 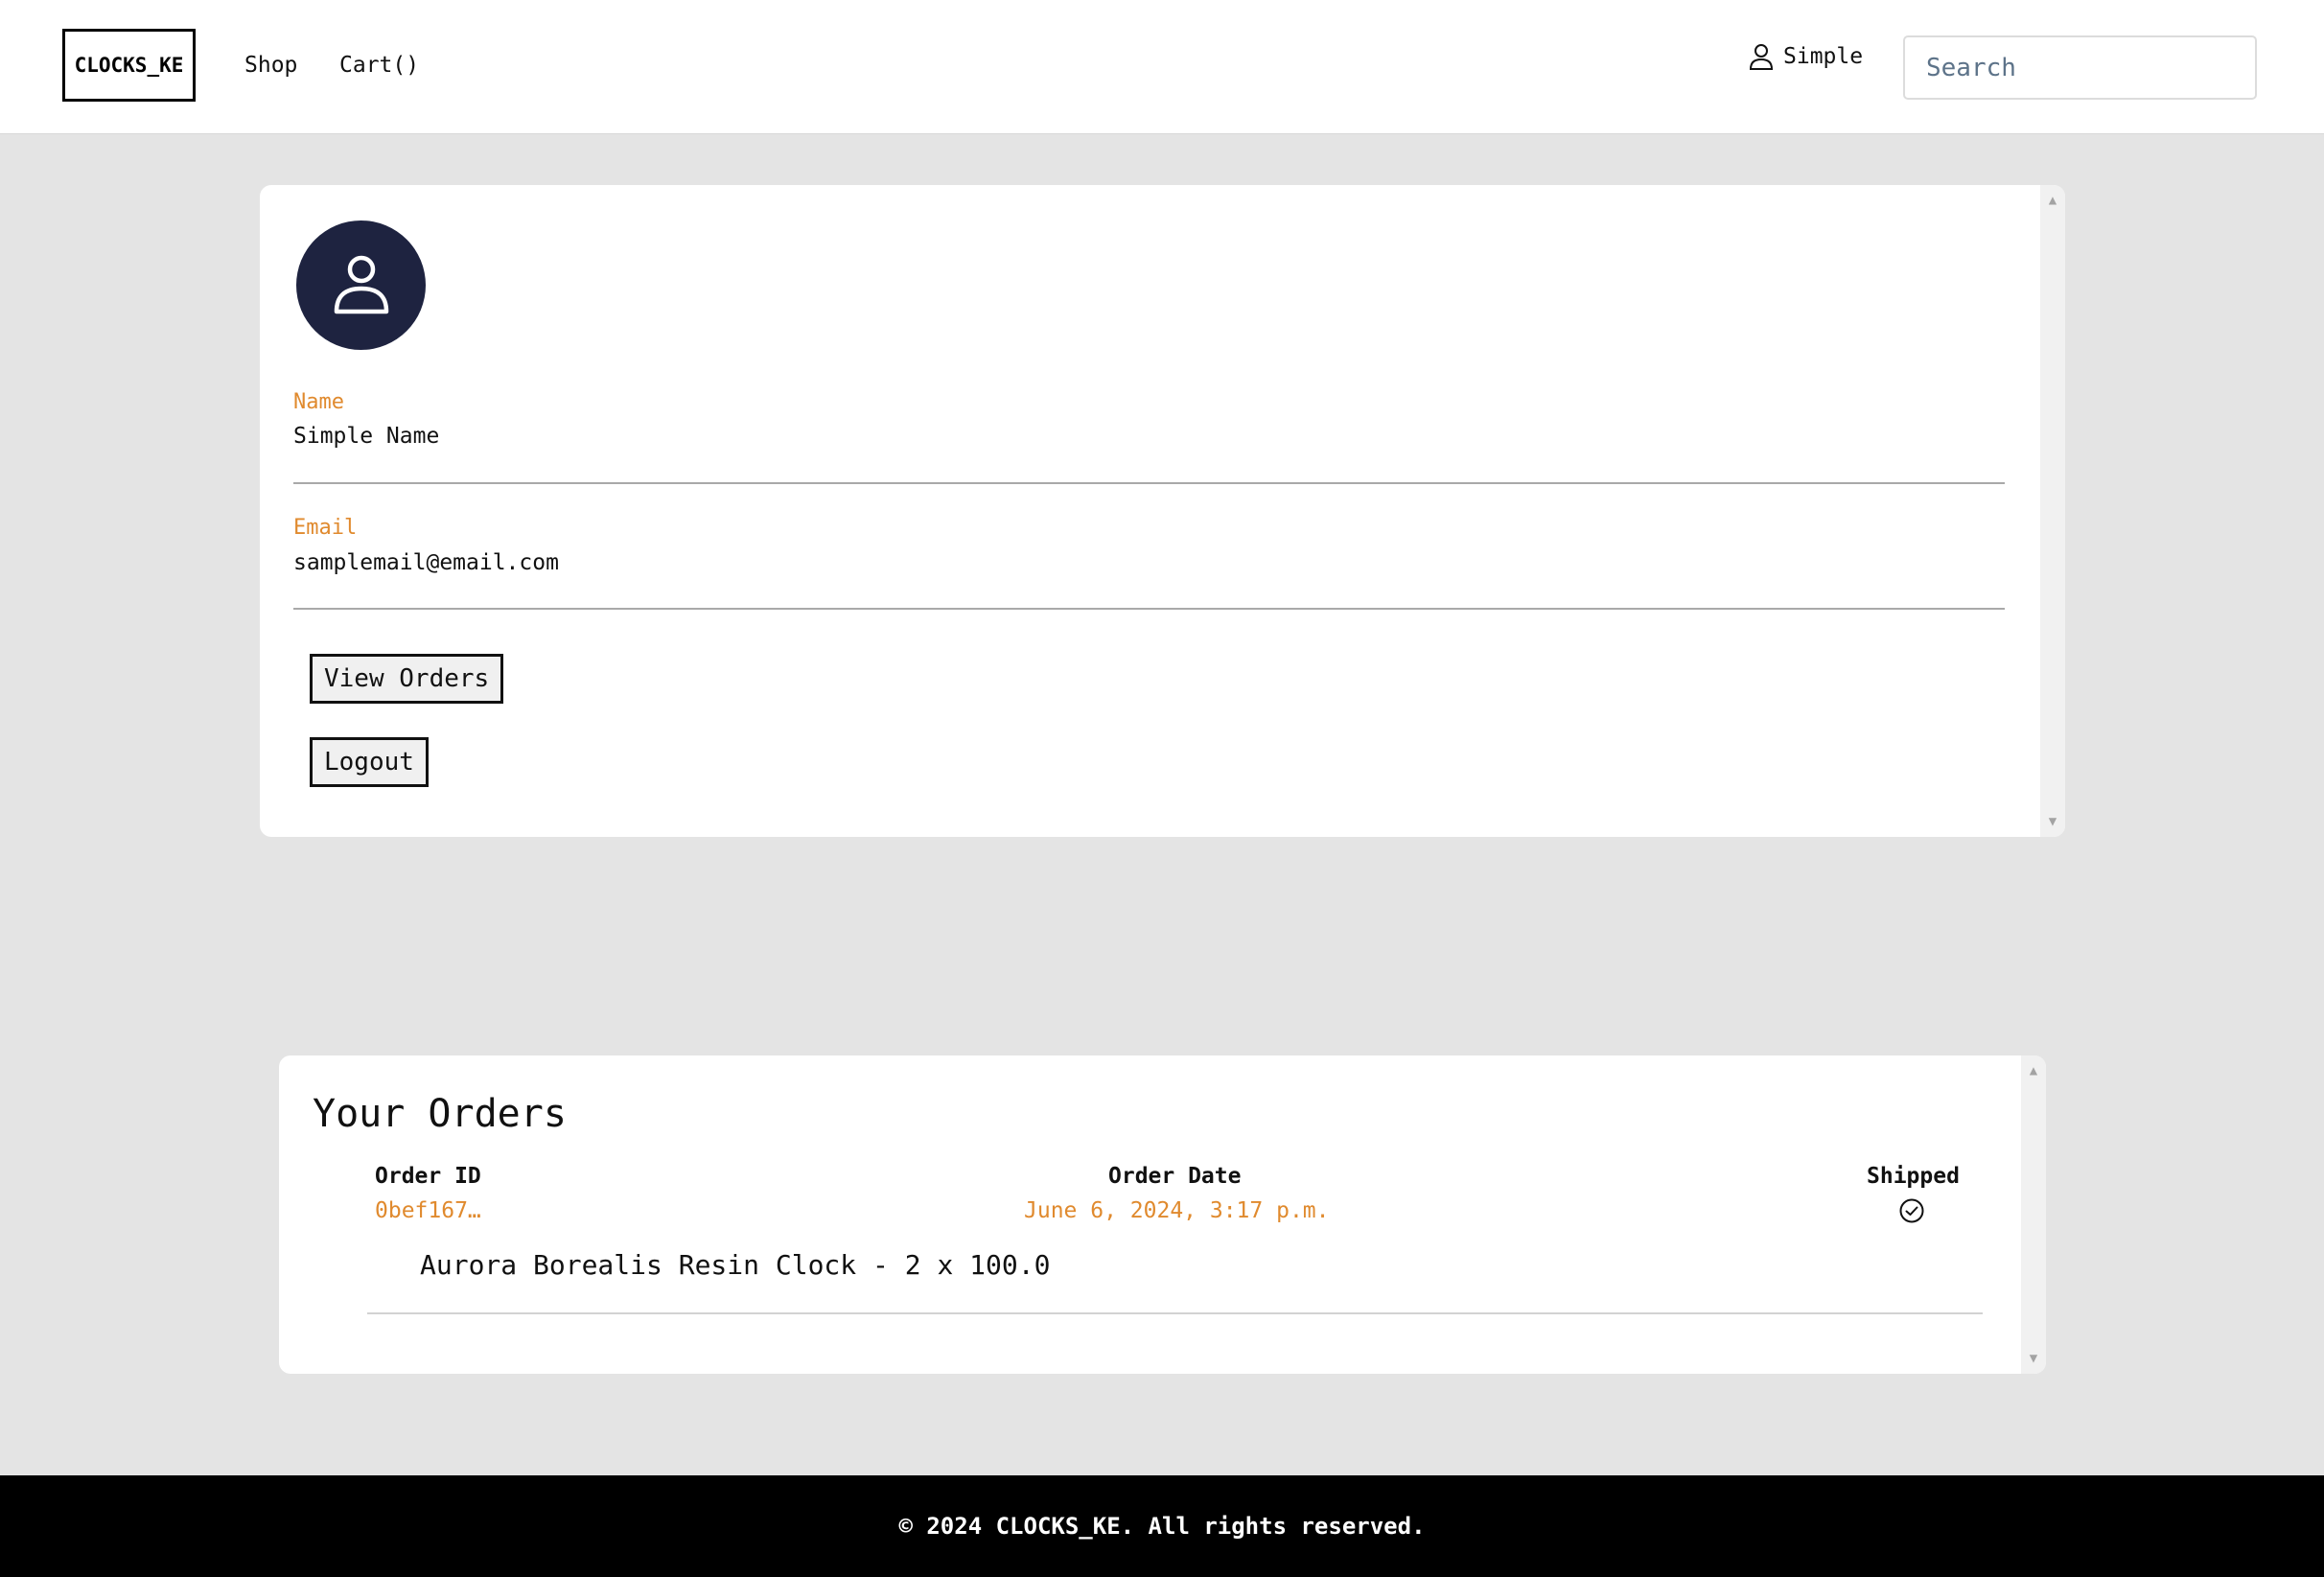 I want to click on check-circle-icon, so click(x=1911, y=1210).